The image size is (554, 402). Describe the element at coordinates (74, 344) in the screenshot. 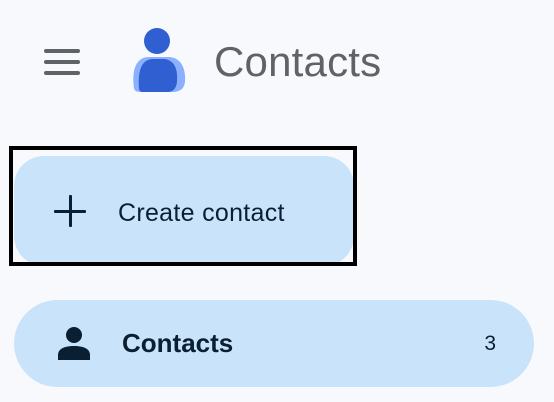

I see `person-icon` at that location.